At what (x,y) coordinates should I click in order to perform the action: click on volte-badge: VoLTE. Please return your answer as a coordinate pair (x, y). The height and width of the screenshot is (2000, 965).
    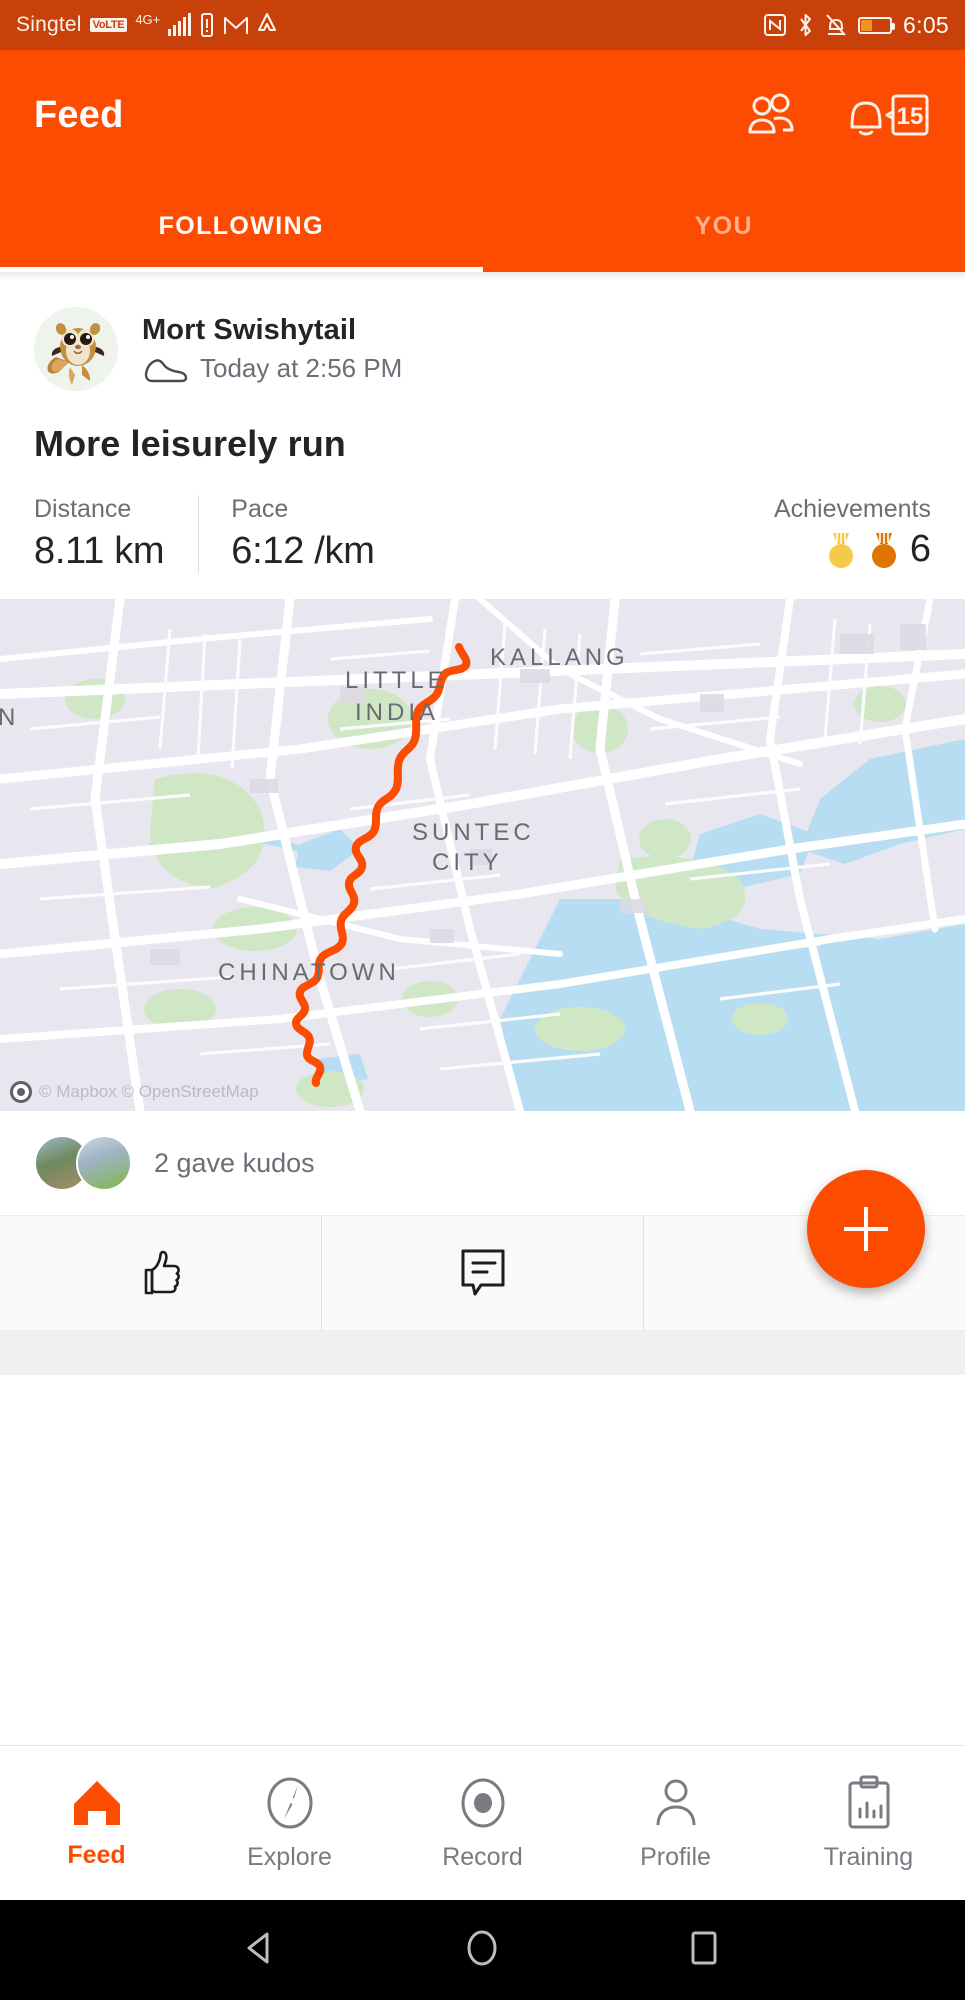
    Looking at the image, I should click on (108, 25).